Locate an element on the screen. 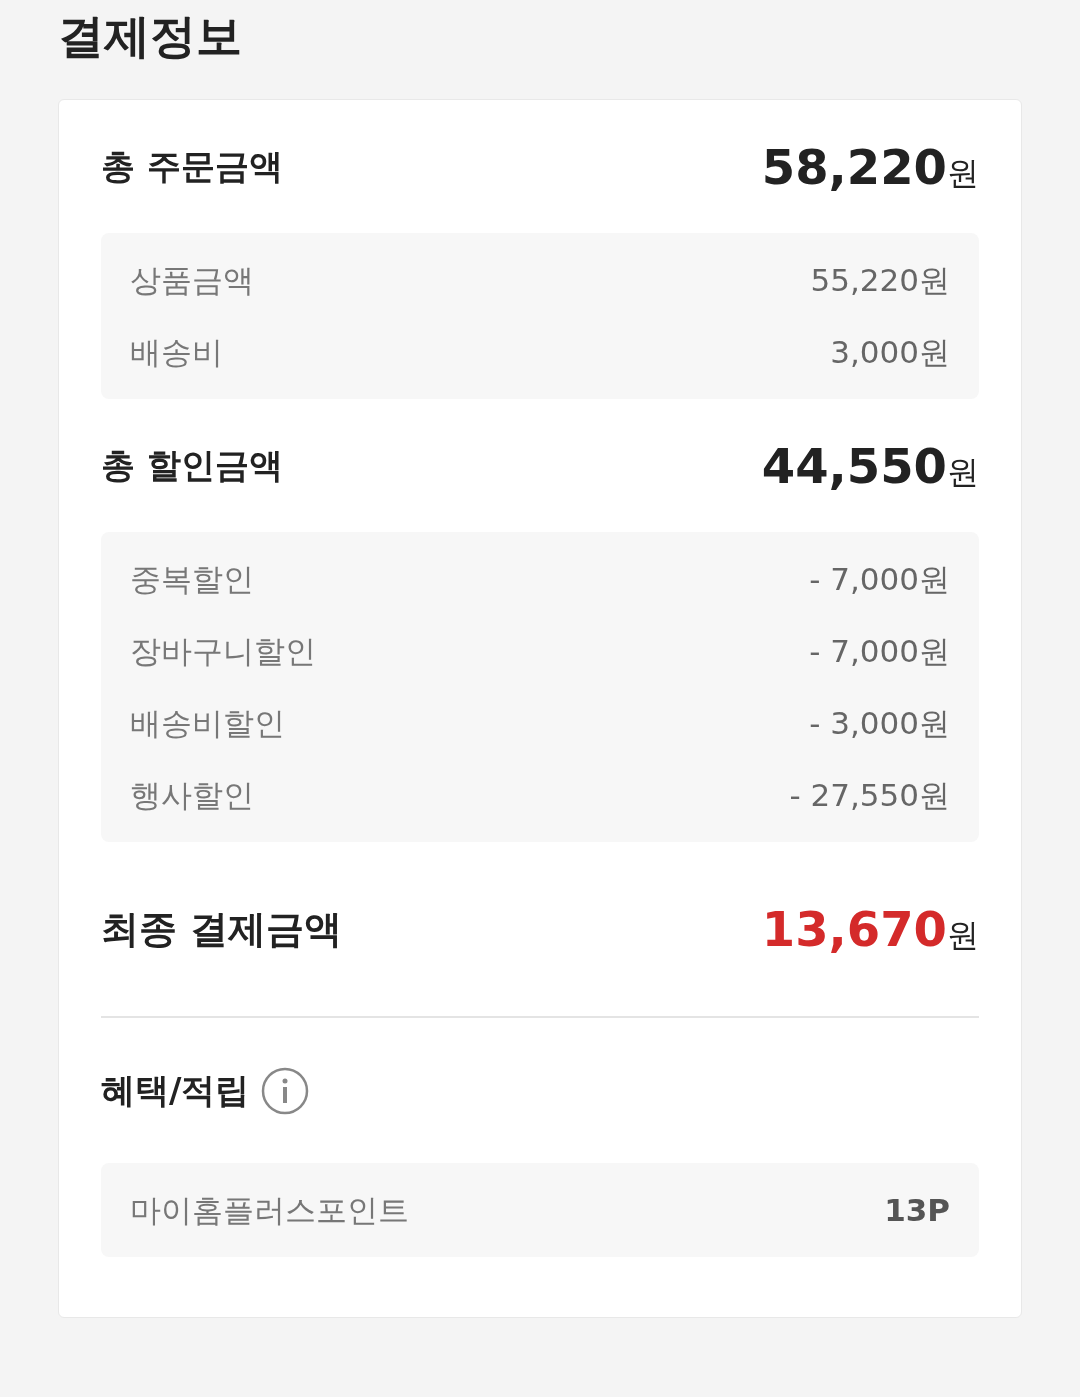 This screenshot has height=1397, width=1080. detail-label: 상품금액 is located at coordinates (192, 280).